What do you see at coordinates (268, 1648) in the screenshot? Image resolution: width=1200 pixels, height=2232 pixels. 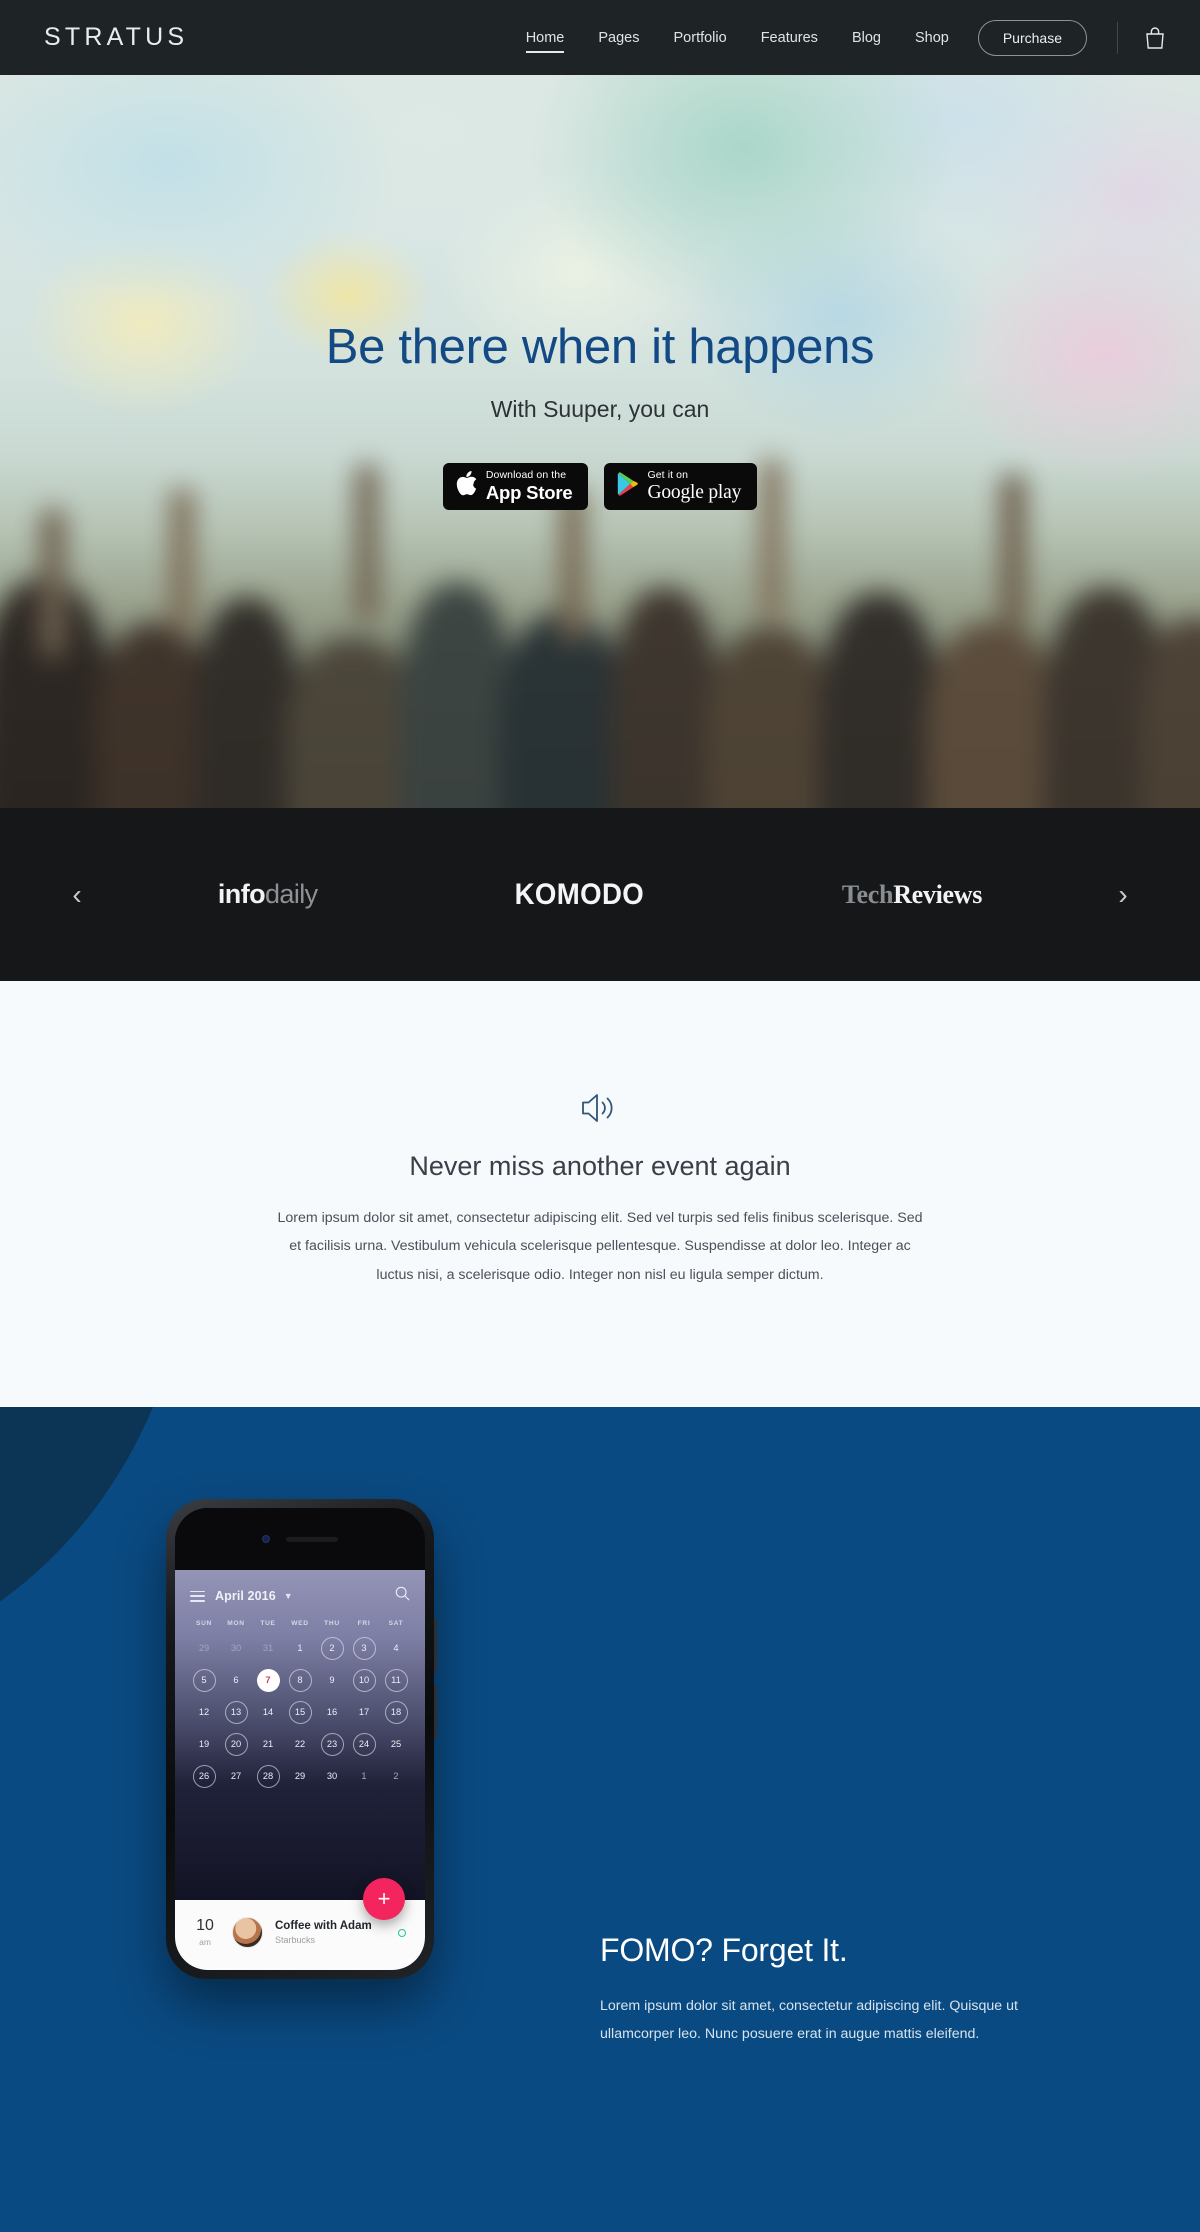 I see `calendar-day-31: 31` at bounding box center [268, 1648].